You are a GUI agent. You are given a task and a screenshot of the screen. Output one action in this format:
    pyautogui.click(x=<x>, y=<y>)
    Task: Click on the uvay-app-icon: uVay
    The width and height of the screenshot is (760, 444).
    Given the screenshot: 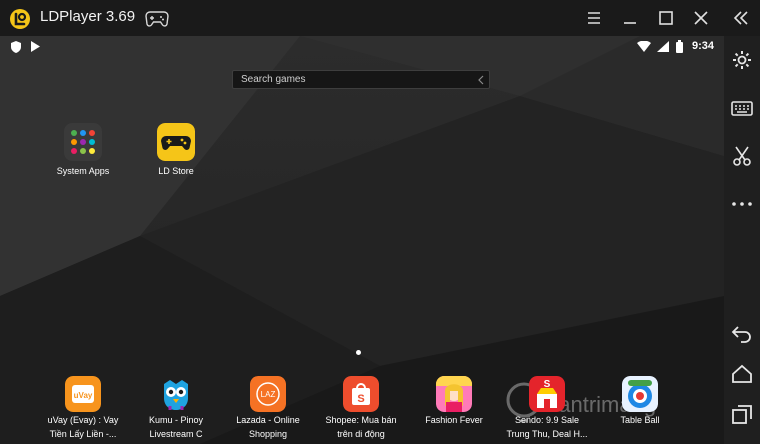 What is the action you would take?
    pyautogui.click(x=83, y=394)
    